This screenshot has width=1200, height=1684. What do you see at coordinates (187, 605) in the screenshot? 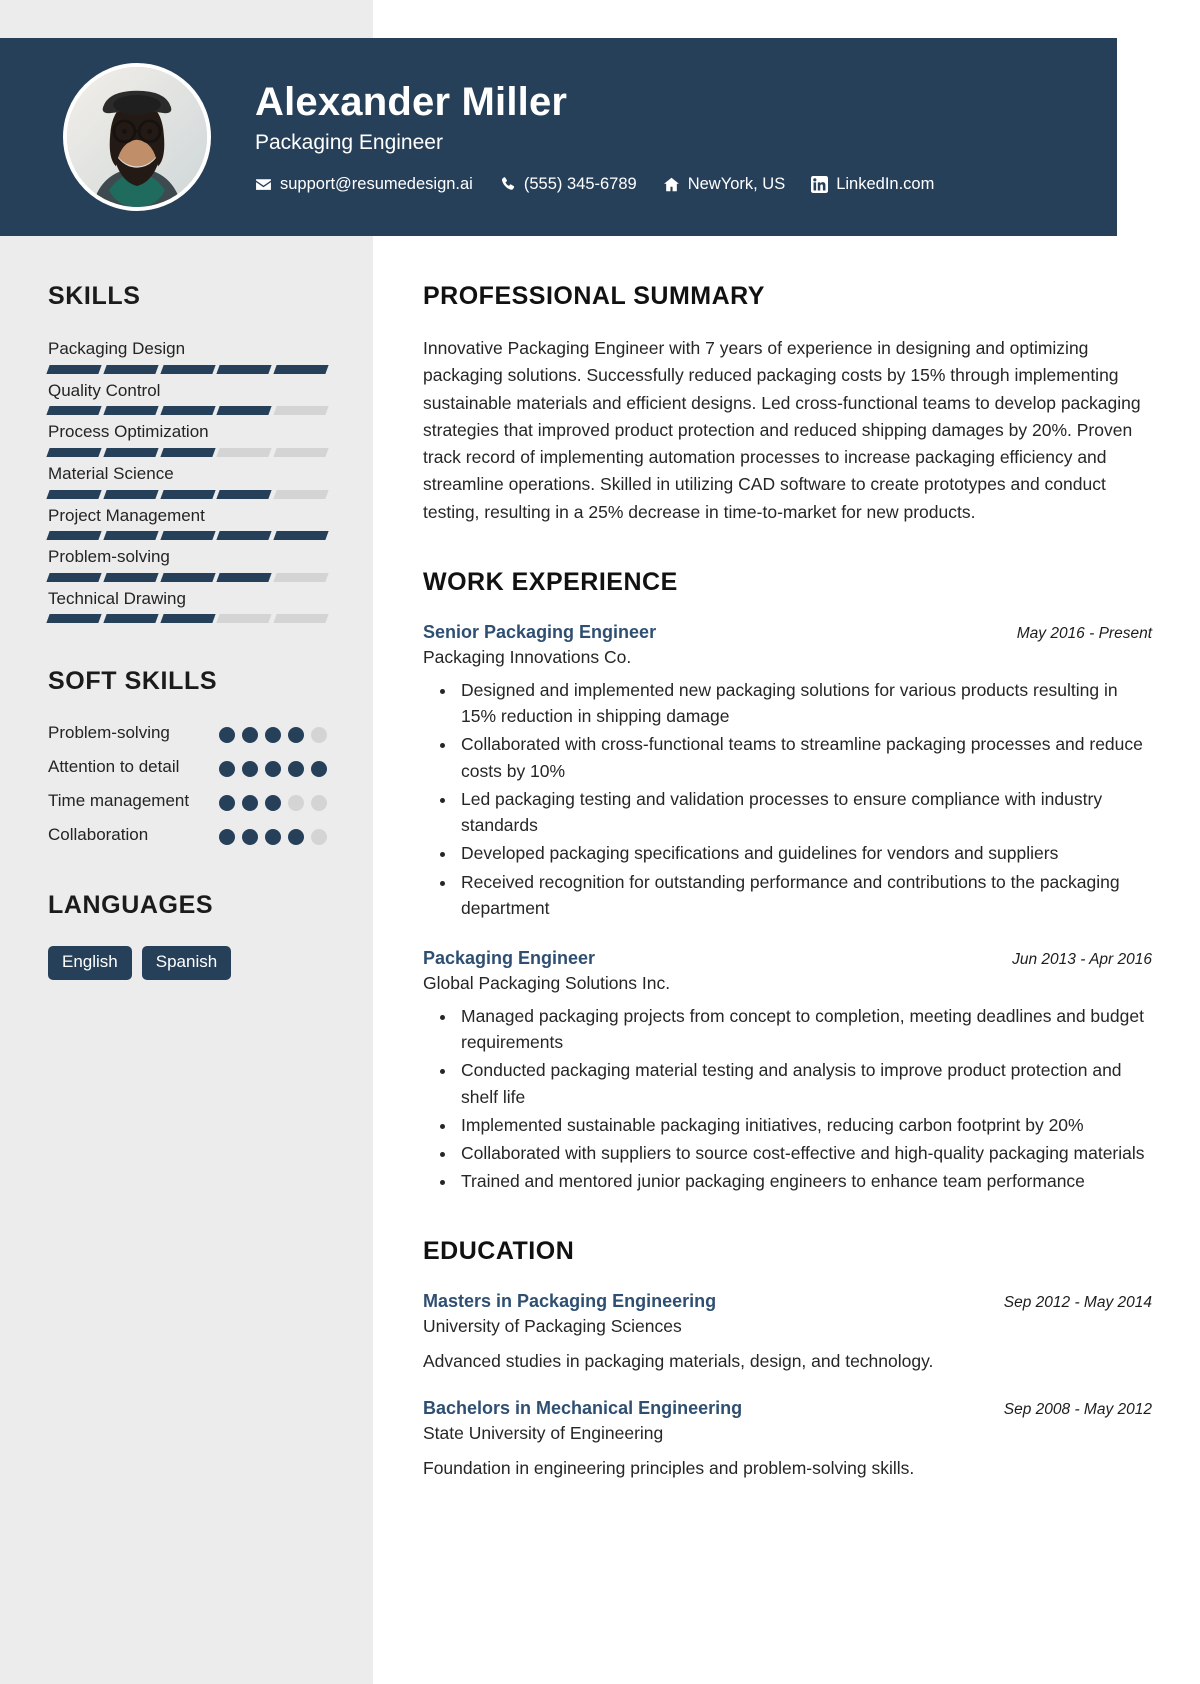
I see `skill-item: Technical Drawing` at bounding box center [187, 605].